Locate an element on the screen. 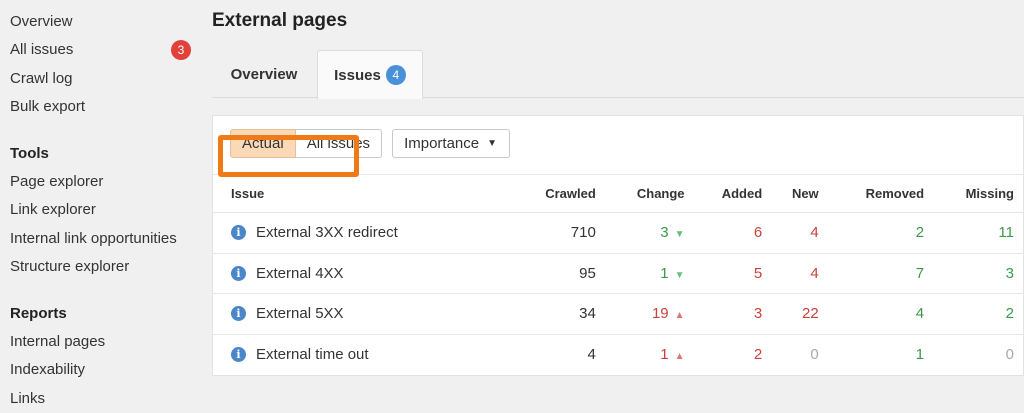 The width and height of the screenshot is (1024, 413). issue-cell: i External time out is located at coordinates (363, 354).